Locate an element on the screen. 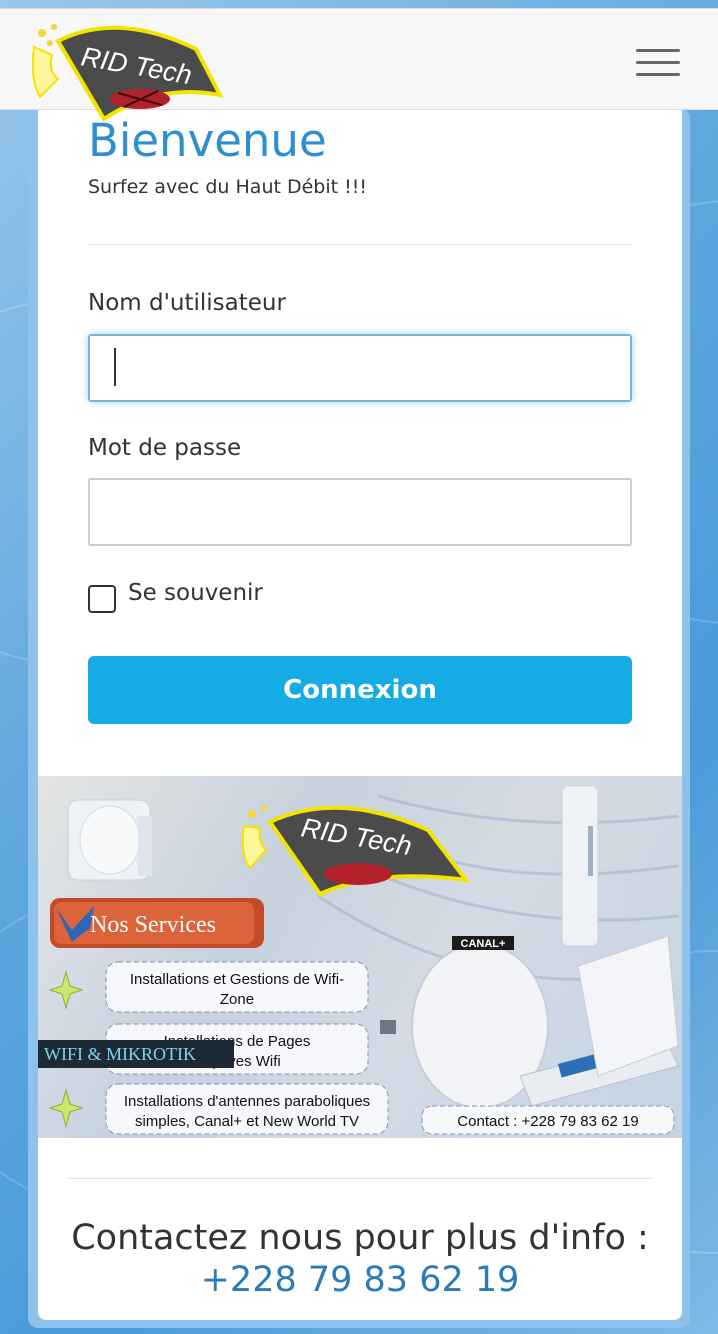 This screenshot has height=1334, width=718. remember-checkbox is located at coordinates (102, 599).